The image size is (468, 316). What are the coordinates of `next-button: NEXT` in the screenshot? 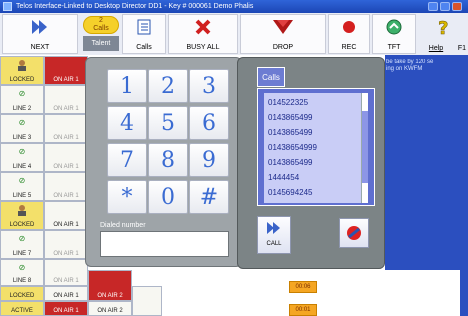 It's located at (40, 34).